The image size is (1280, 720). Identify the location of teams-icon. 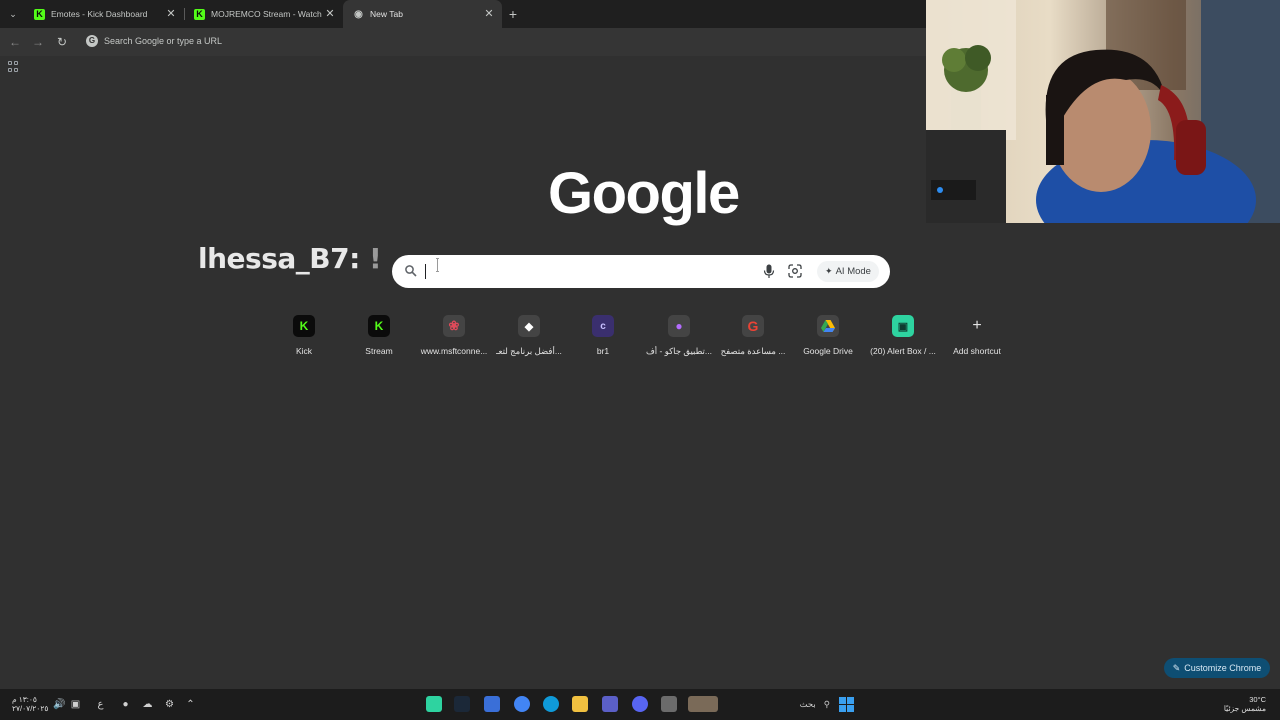
(610, 704).